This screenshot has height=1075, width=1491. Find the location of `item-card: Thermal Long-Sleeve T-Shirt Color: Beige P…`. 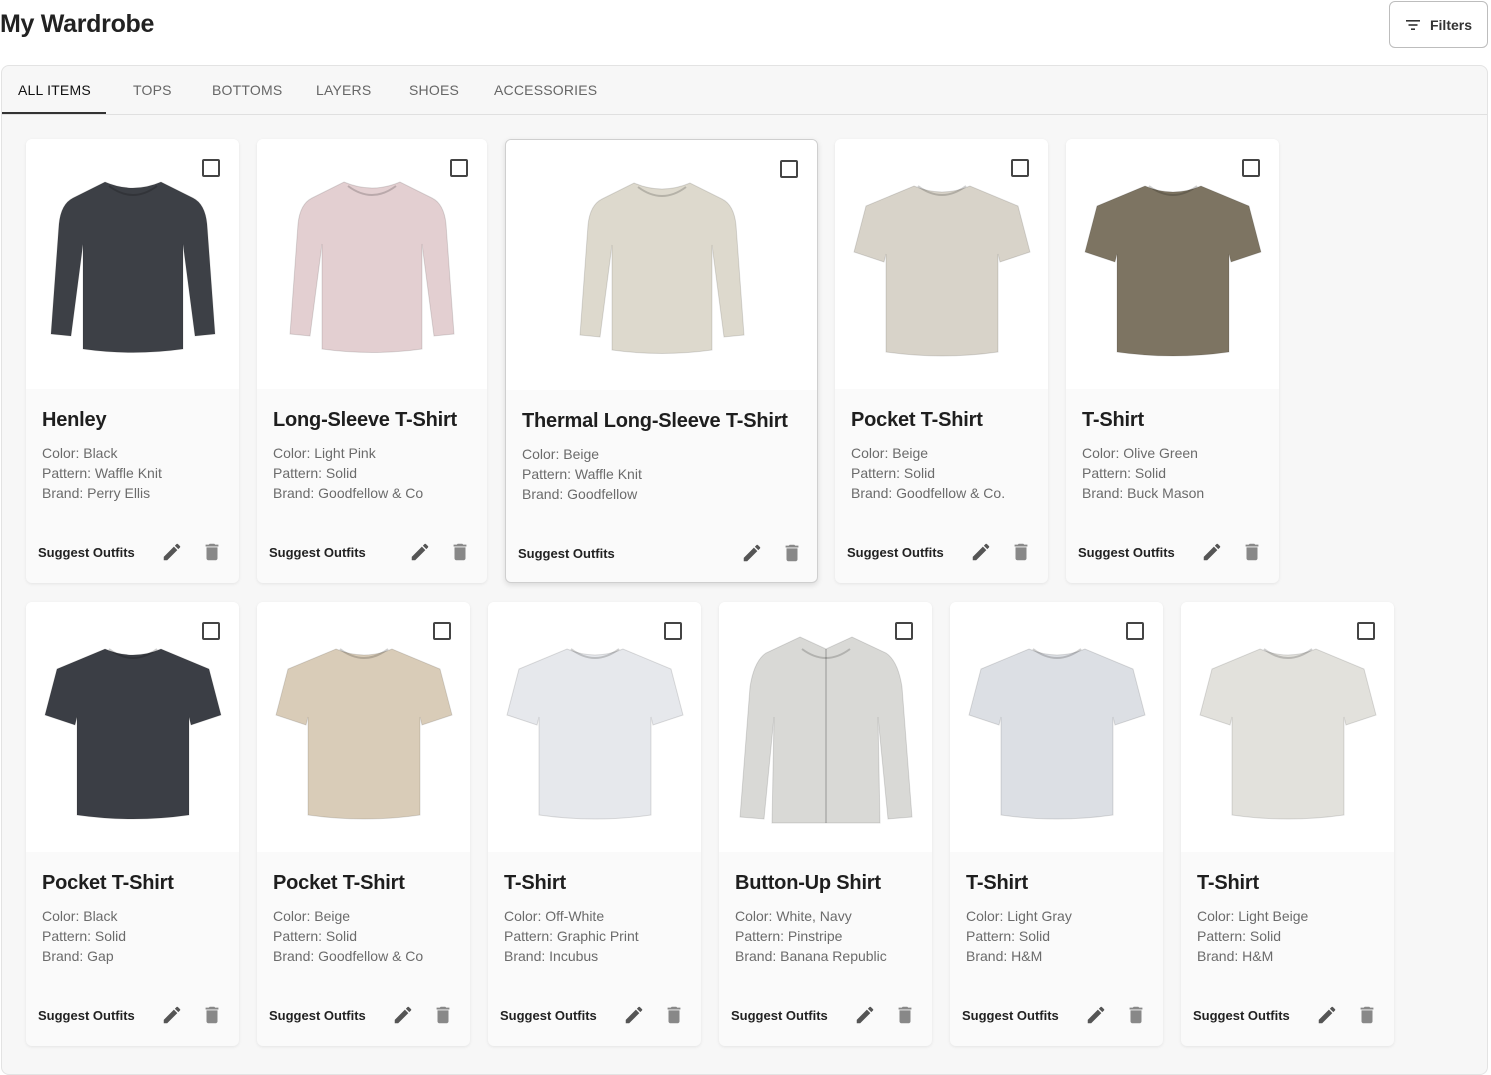

item-card: Thermal Long-Sleeve T-Shirt Color: Beige P… is located at coordinates (661, 361).